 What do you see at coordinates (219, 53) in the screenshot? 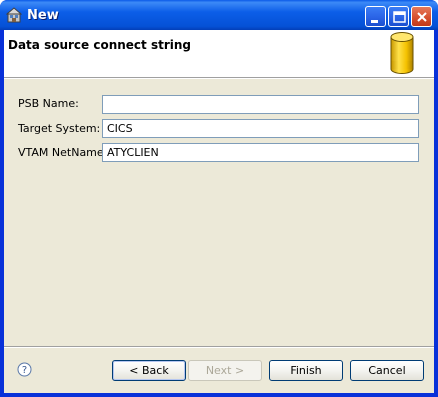
I see `wizard-header: Data source connect string` at bounding box center [219, 53].